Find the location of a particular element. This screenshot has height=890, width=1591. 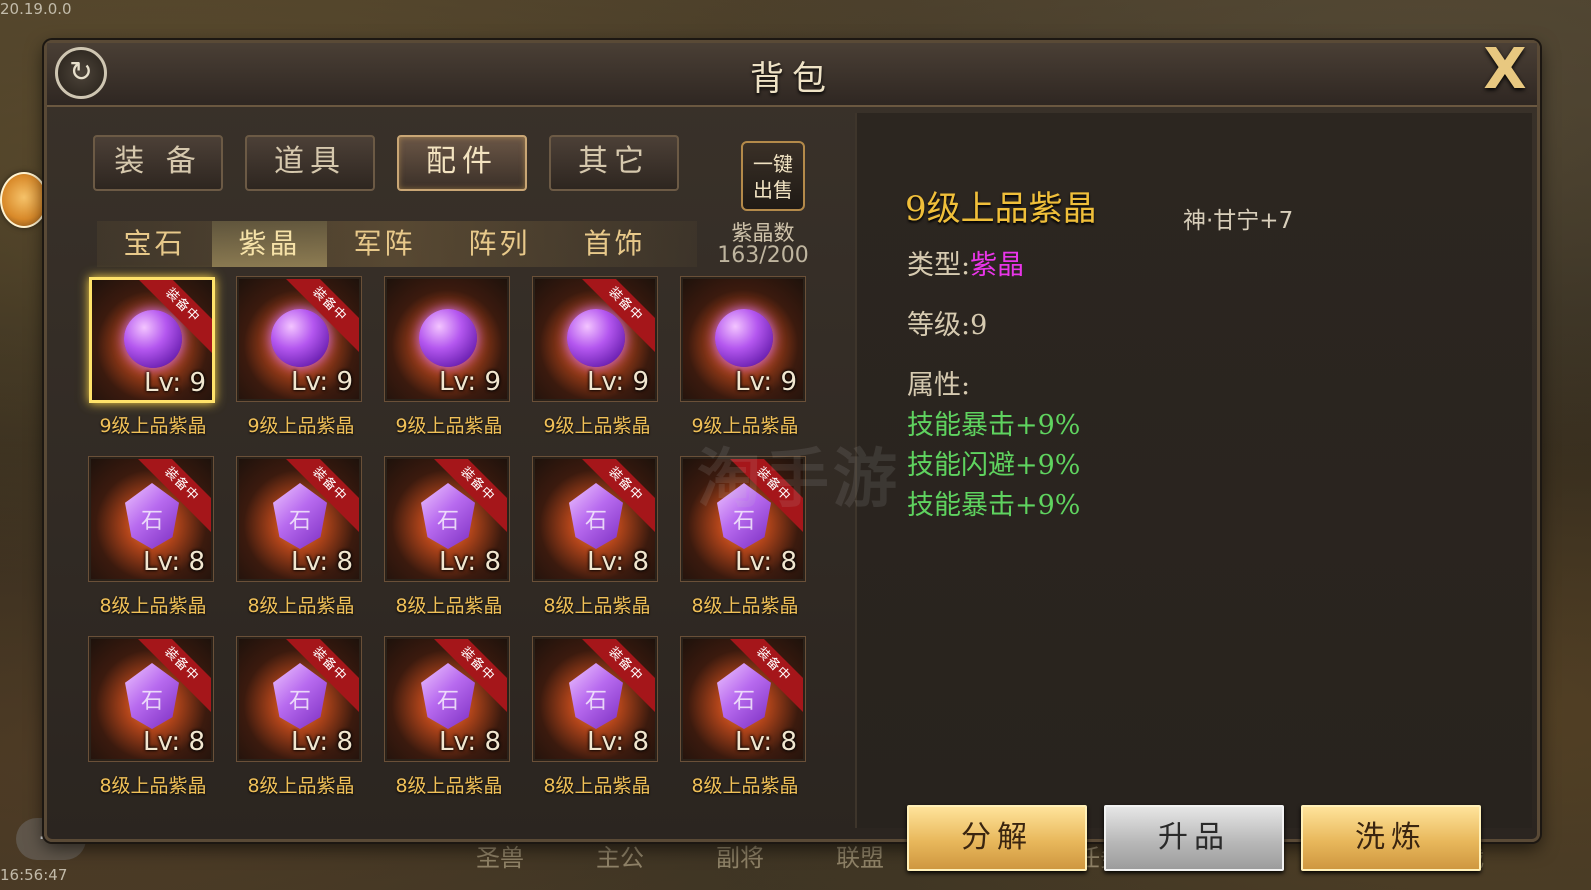

sub-category-tab: 首饰 is located at coordinates (614, 244).